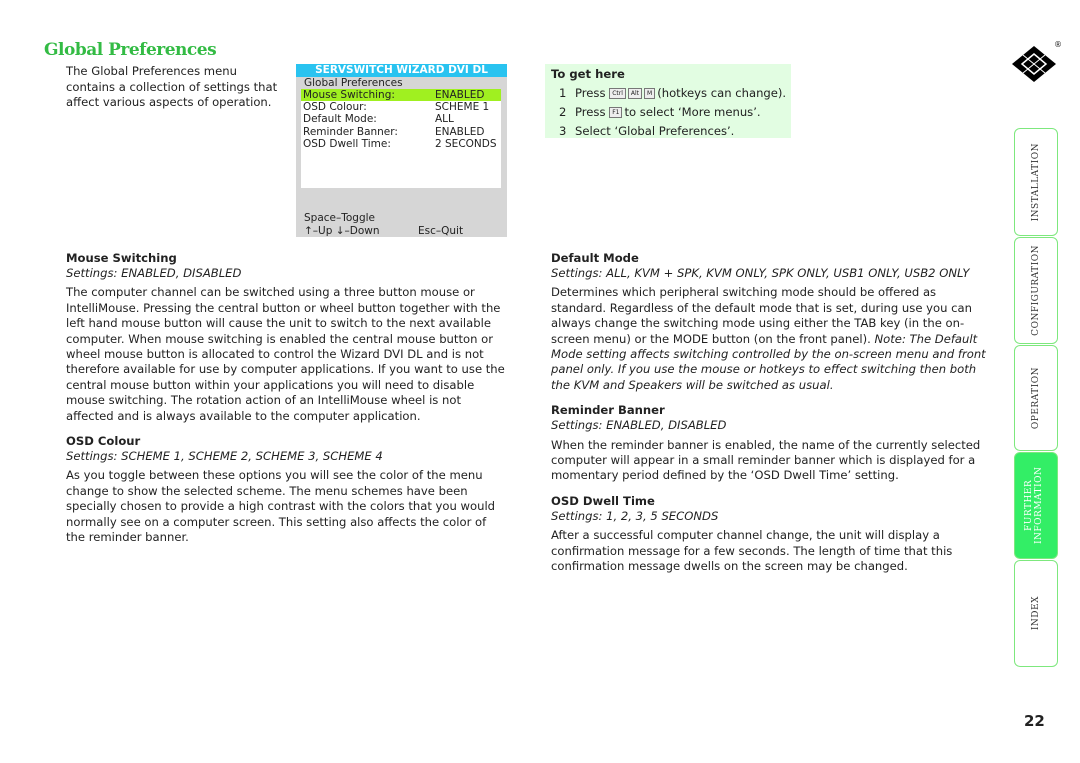 This screenshot has width=1080, height=763. I want to click on tab-further-information: FURTHER INFORMATION, so click(1036, 505).